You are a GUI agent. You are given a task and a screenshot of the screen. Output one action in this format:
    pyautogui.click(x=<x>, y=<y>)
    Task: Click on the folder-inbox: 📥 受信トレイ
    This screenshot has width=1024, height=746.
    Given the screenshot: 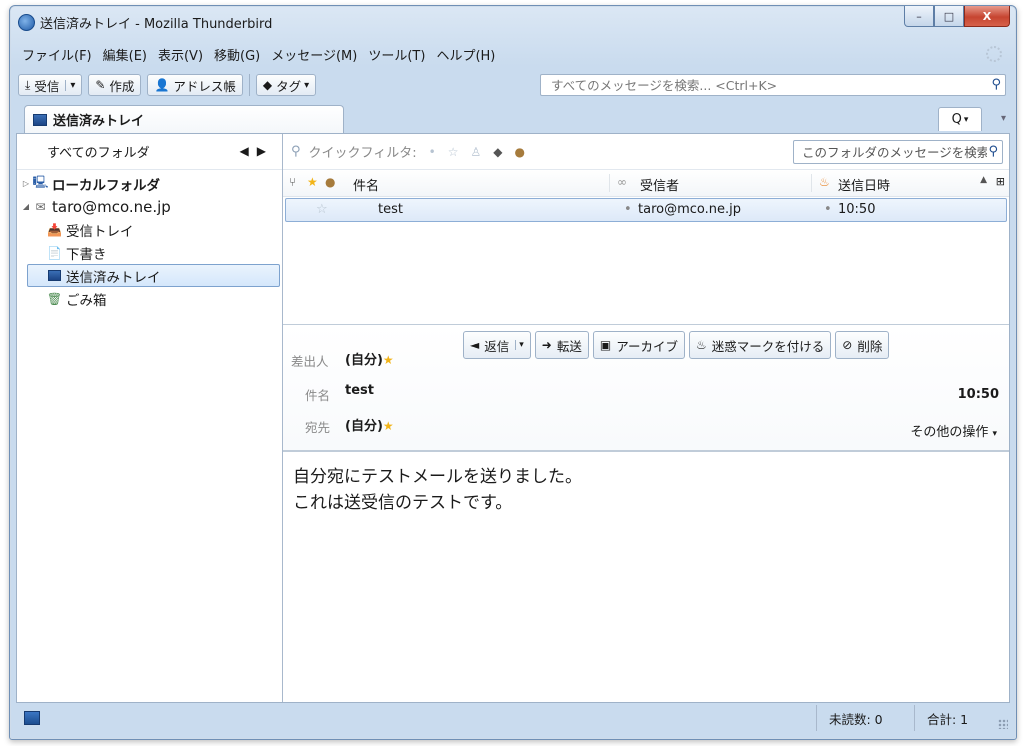 What is the action you would take?
    pyautogui.click(x=149, y=229)
    